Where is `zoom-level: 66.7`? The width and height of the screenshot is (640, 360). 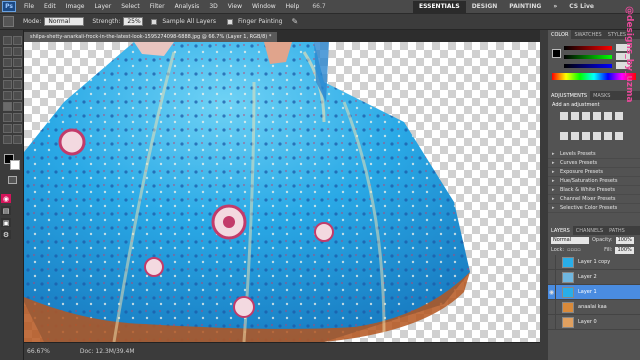 zoom-level: 66.7 is located at coordinates (318, 6).